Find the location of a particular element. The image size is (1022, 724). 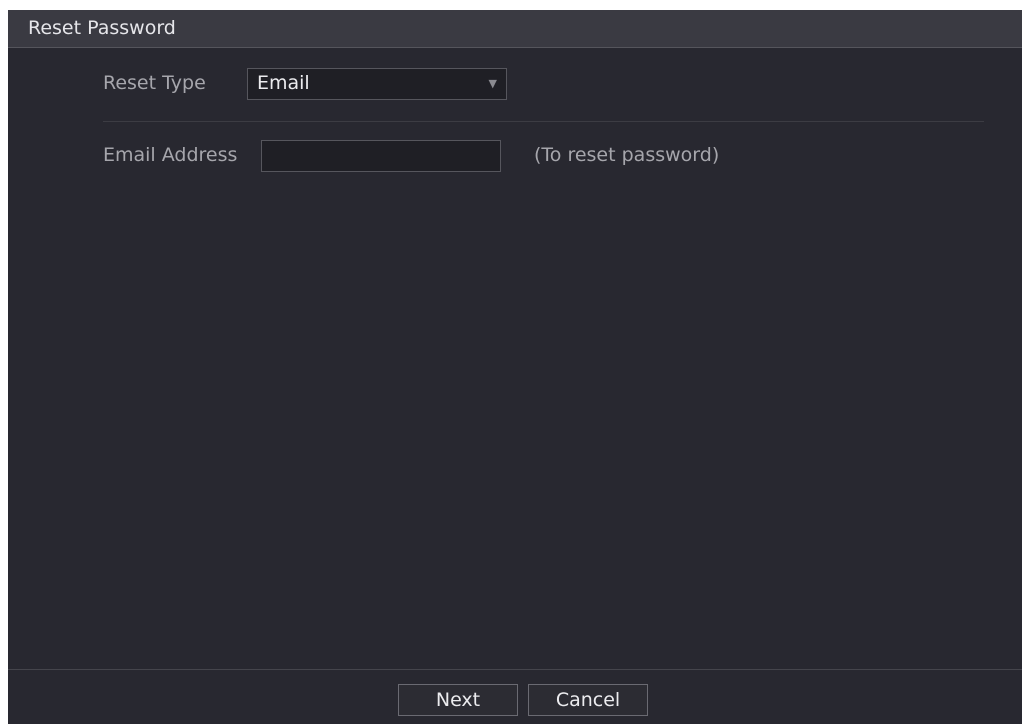

form-divider is located at coordinates (543, 121).